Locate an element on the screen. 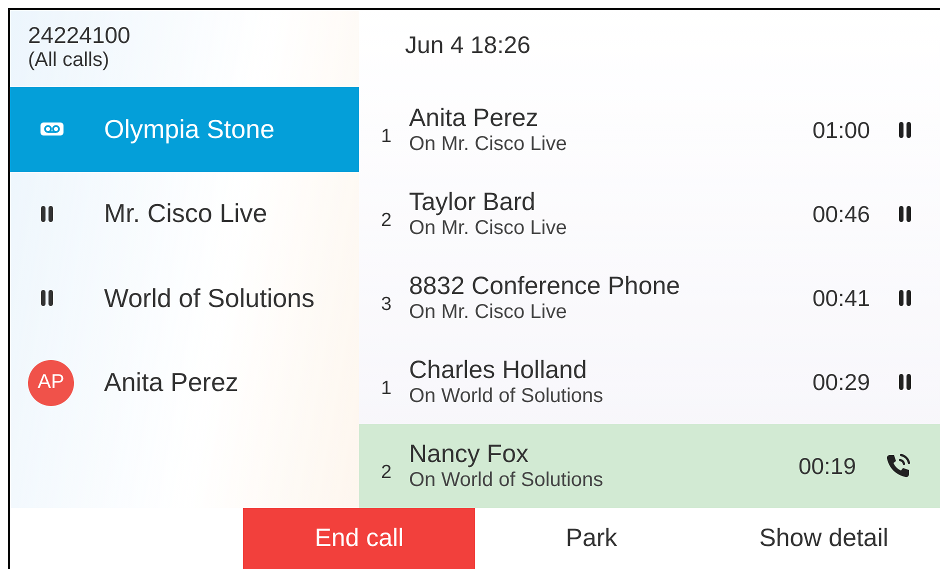 This screenshot has height=569, width=940. caller-name: Nancy Fox is located at coordinates (469, 454).